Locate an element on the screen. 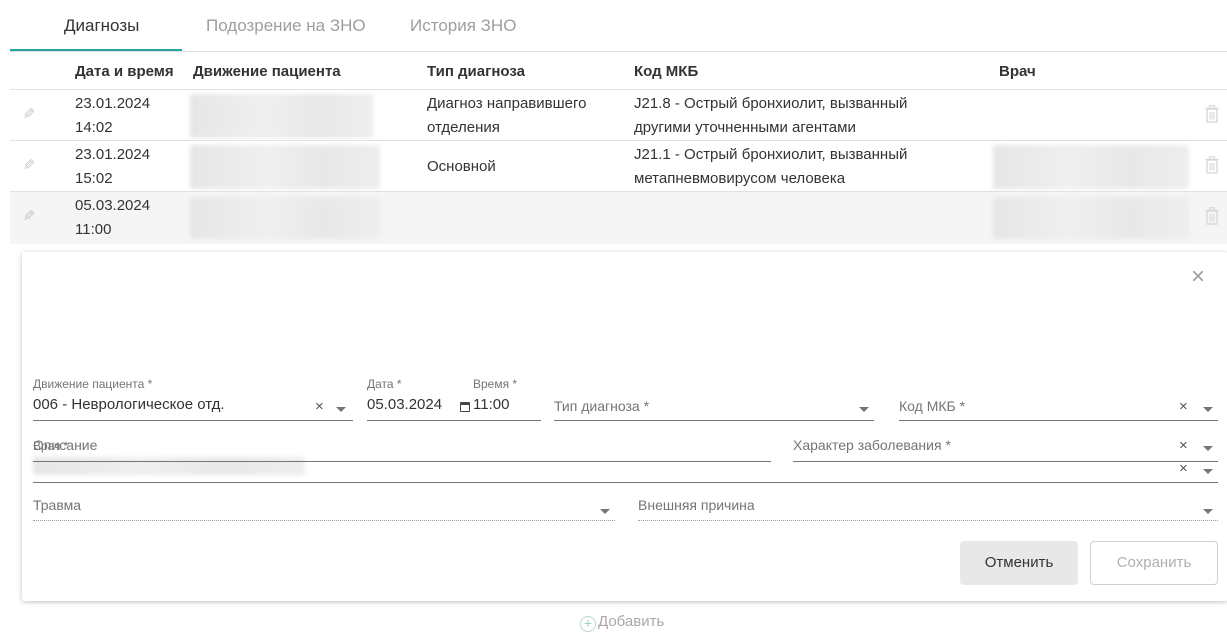 The width and height of the screenshot is (1227, 638). column-header-mkb: Код МКБ is located at coordinates (666, 71).